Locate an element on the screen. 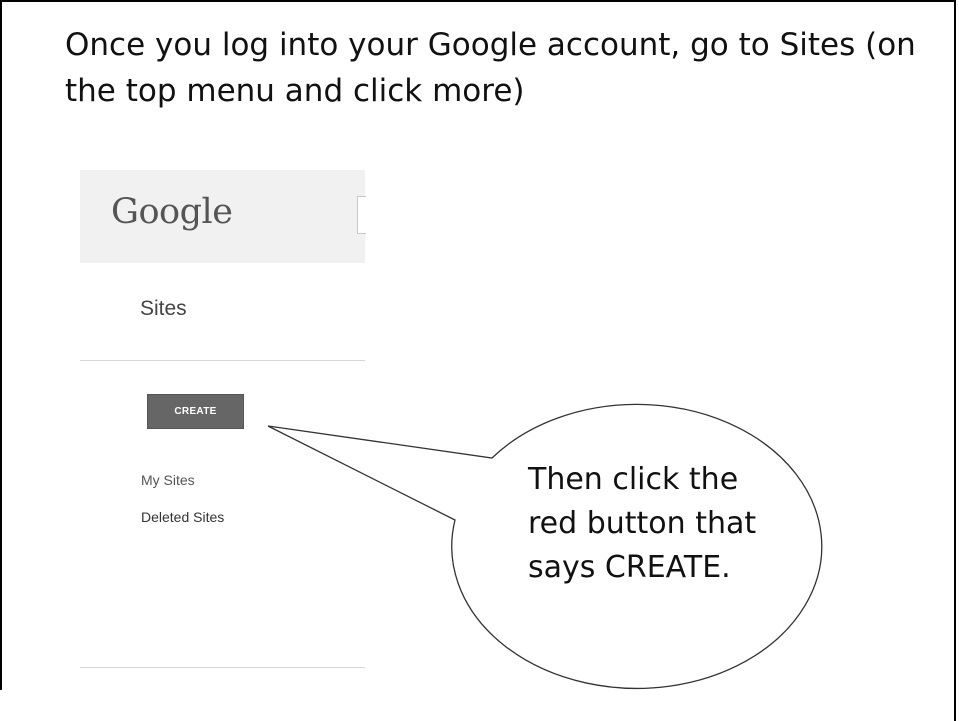 This screenshot has width=959, height=721. google-header-bar: Google is located at coordinates (223, 216).